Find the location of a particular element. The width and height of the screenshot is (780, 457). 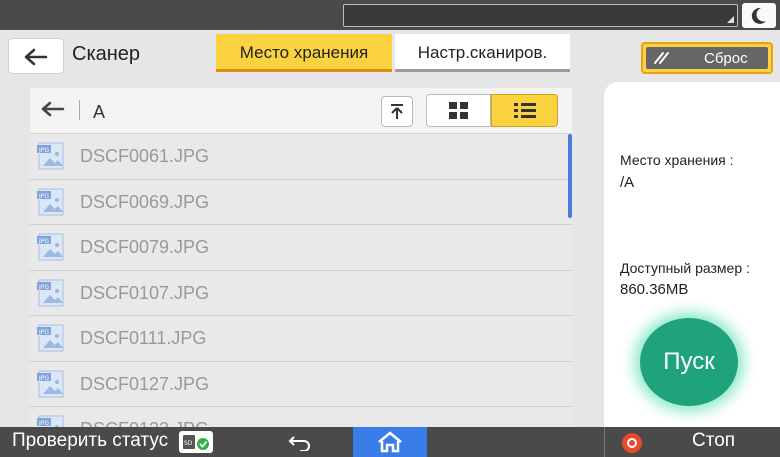

available-size-label: Доступный размер : is located at coordinates (685, 268).